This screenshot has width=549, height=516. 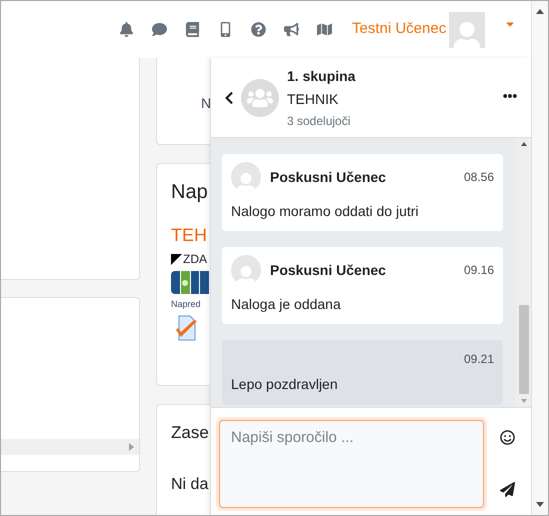 I want to click on message-time: 09.16, so click(x=479, y=270).